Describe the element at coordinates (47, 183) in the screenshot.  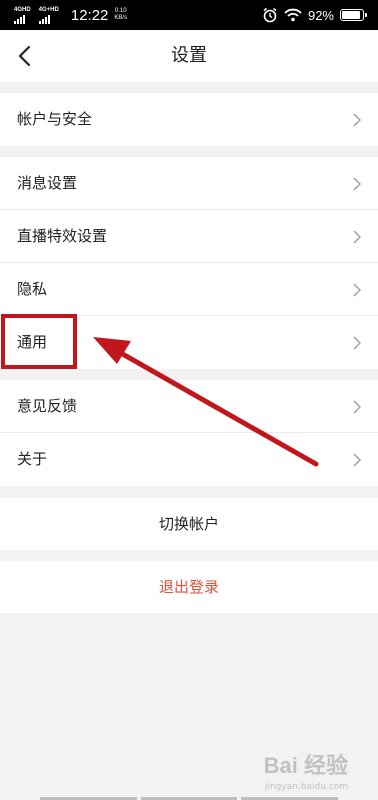
I see `list-item-label: 消息设置` at that location.